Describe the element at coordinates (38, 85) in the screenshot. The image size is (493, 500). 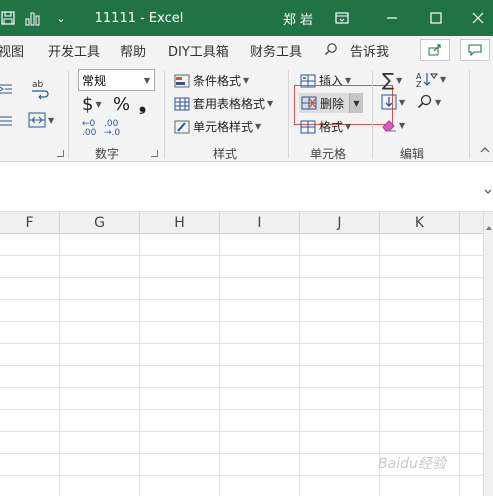
I see `svg-text: ab` at that location.